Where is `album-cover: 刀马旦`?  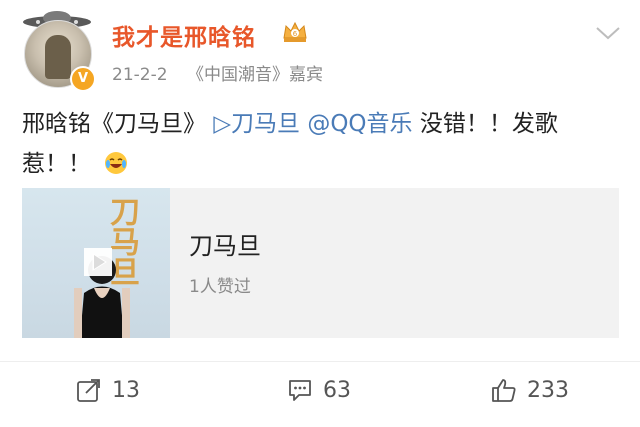
album-cover: 刀马旦 is located at coordinates (96, 263).